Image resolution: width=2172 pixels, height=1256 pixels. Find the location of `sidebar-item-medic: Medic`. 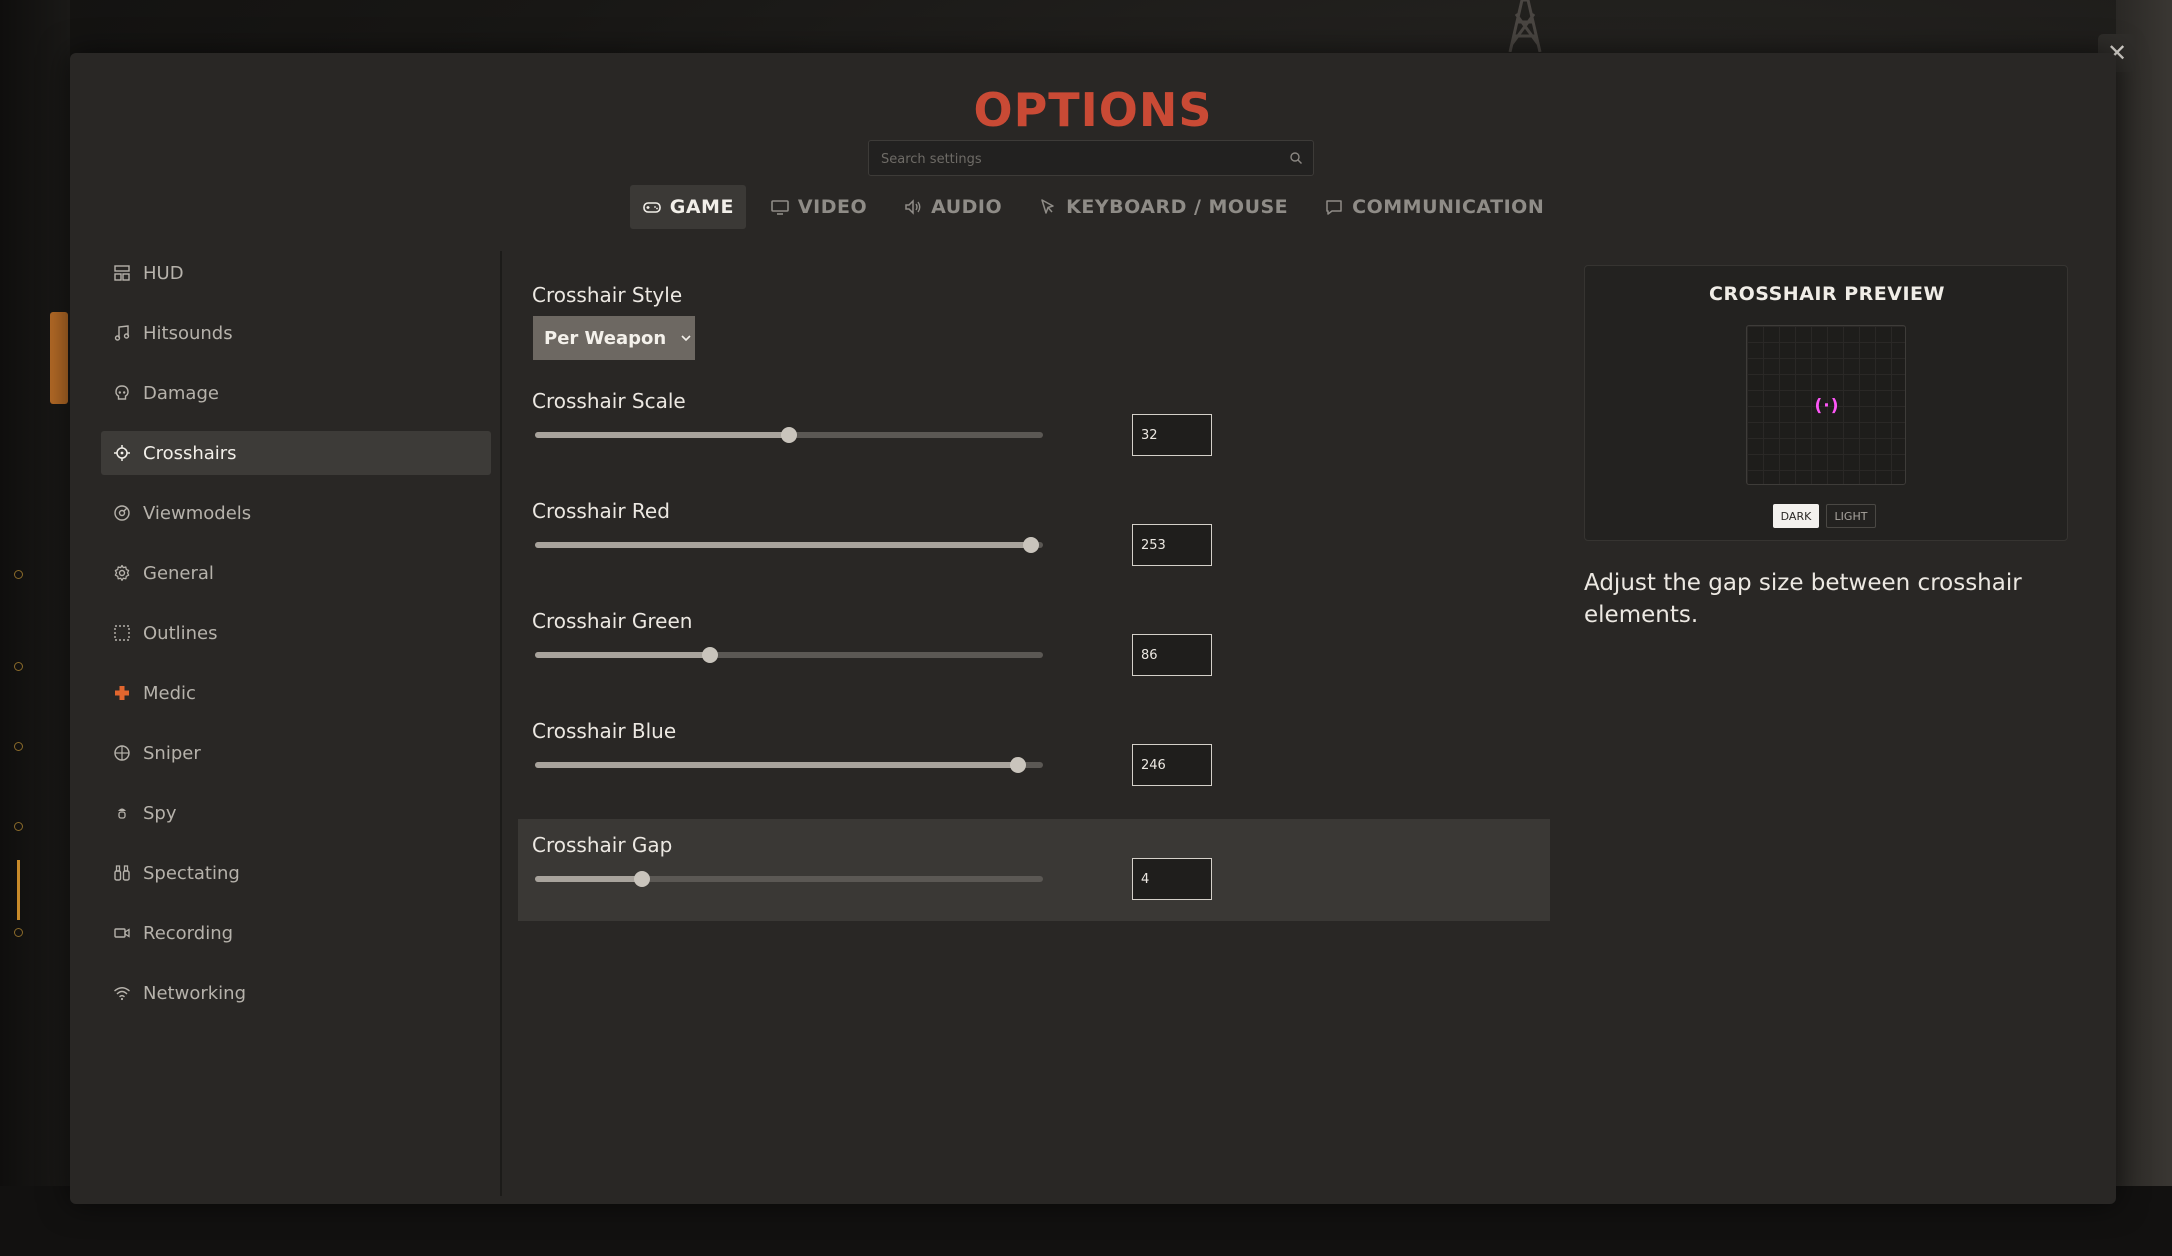

sidebar-item-medic: Medic is located at coordinates (296, 693).